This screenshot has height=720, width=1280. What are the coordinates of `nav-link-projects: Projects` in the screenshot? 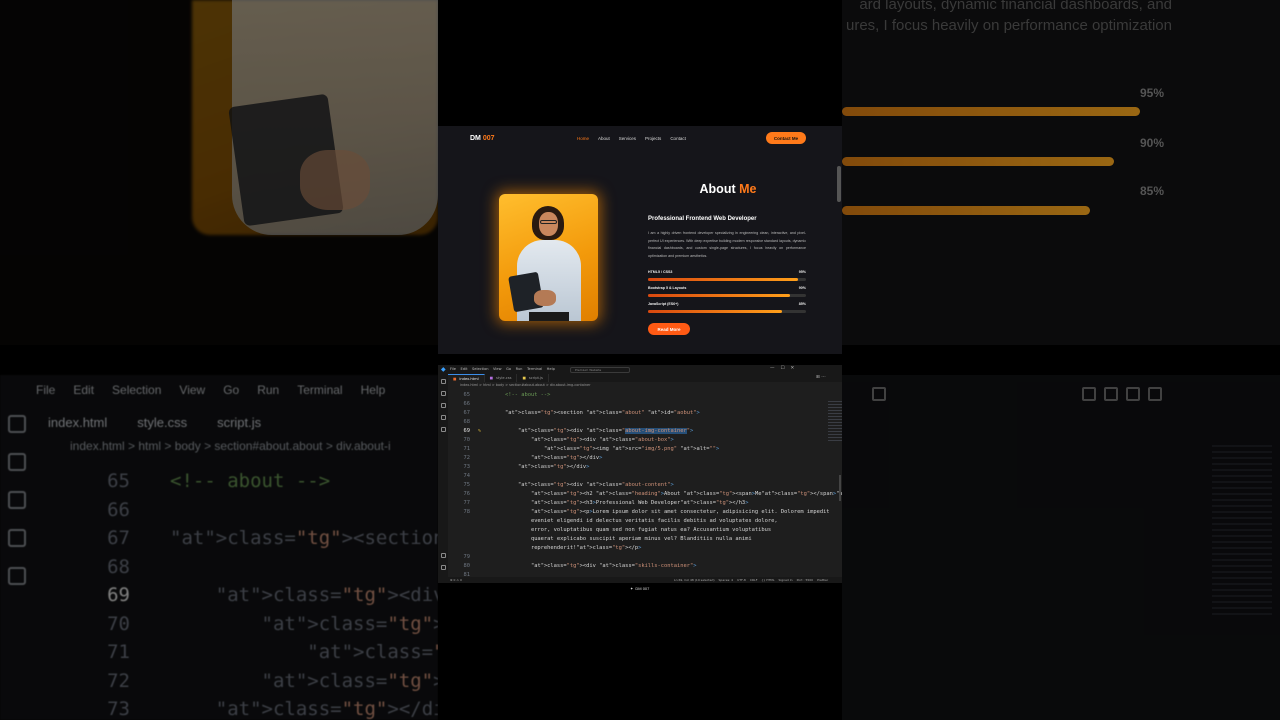 It's located at (653, 138).